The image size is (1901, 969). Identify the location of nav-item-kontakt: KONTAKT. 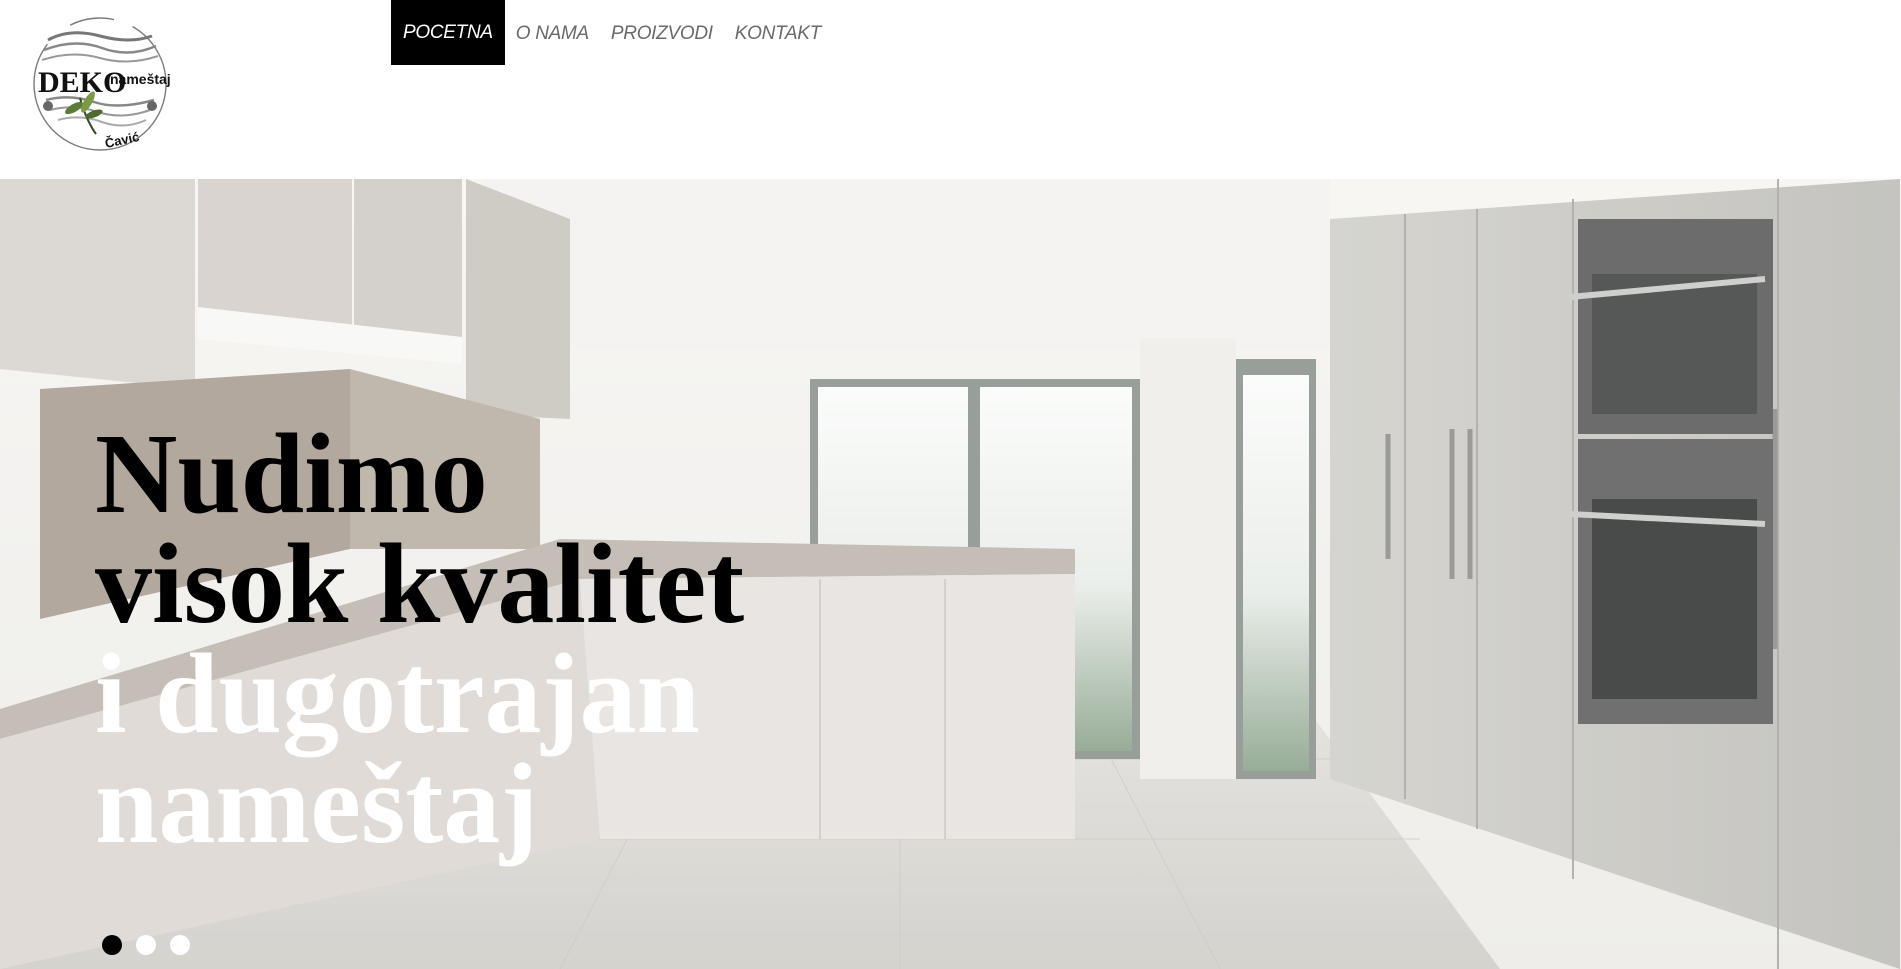
(778, 32).